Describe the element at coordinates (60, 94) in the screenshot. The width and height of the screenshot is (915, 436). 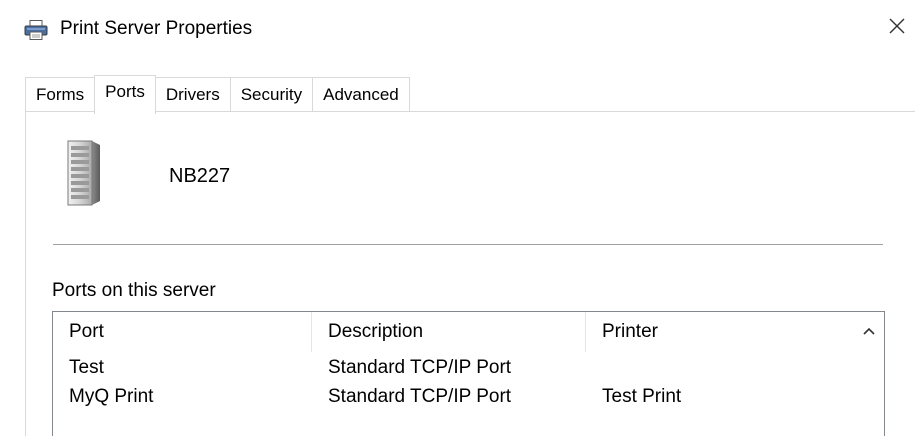
I see `tab-forms: Forms` at that location.